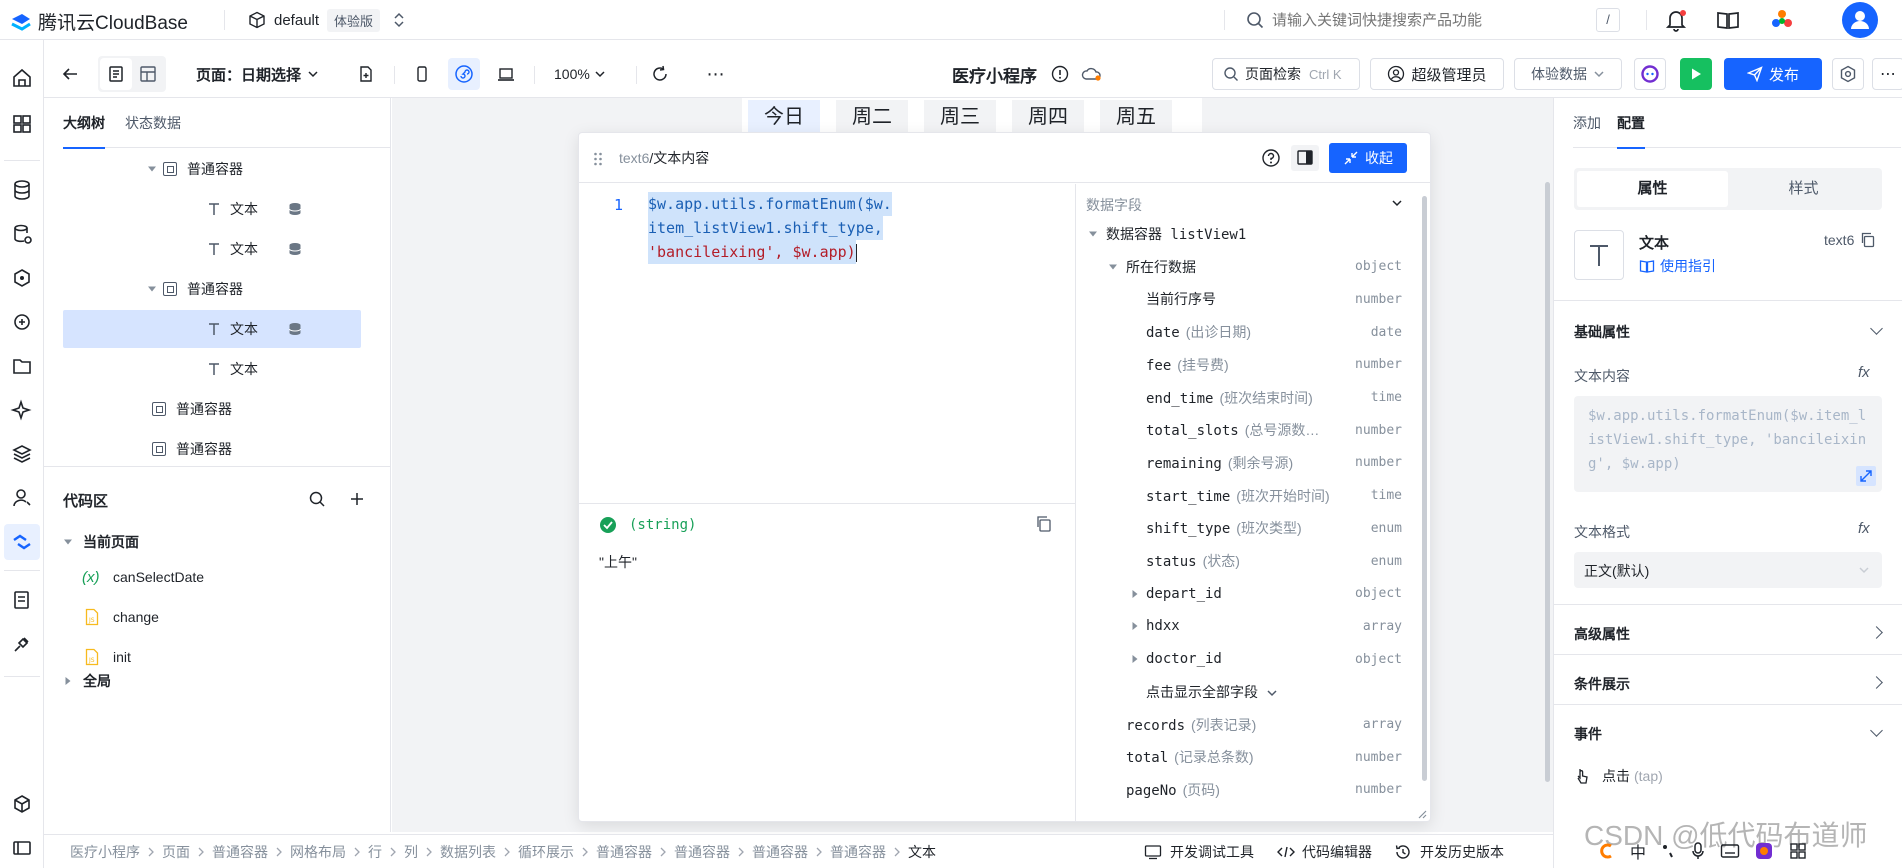 This screenshot has width=1902, height=868. I want to click on code-global: 全局, so click(87, 681).